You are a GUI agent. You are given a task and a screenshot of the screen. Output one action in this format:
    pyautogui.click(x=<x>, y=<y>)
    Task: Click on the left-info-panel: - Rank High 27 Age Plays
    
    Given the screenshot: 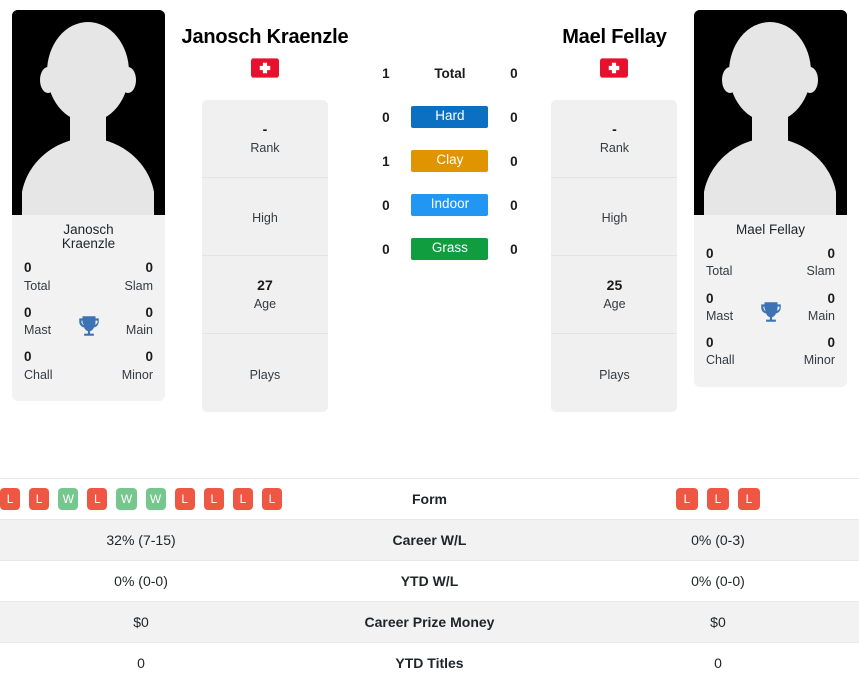 What is the action you would take?
    pyautogui.click(x=264, y=256)
    